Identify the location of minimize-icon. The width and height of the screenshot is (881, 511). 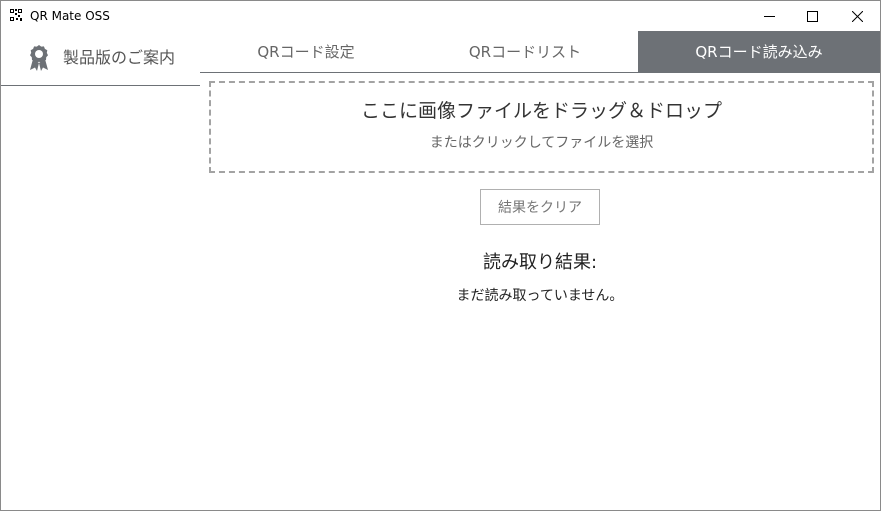
(769, 16).